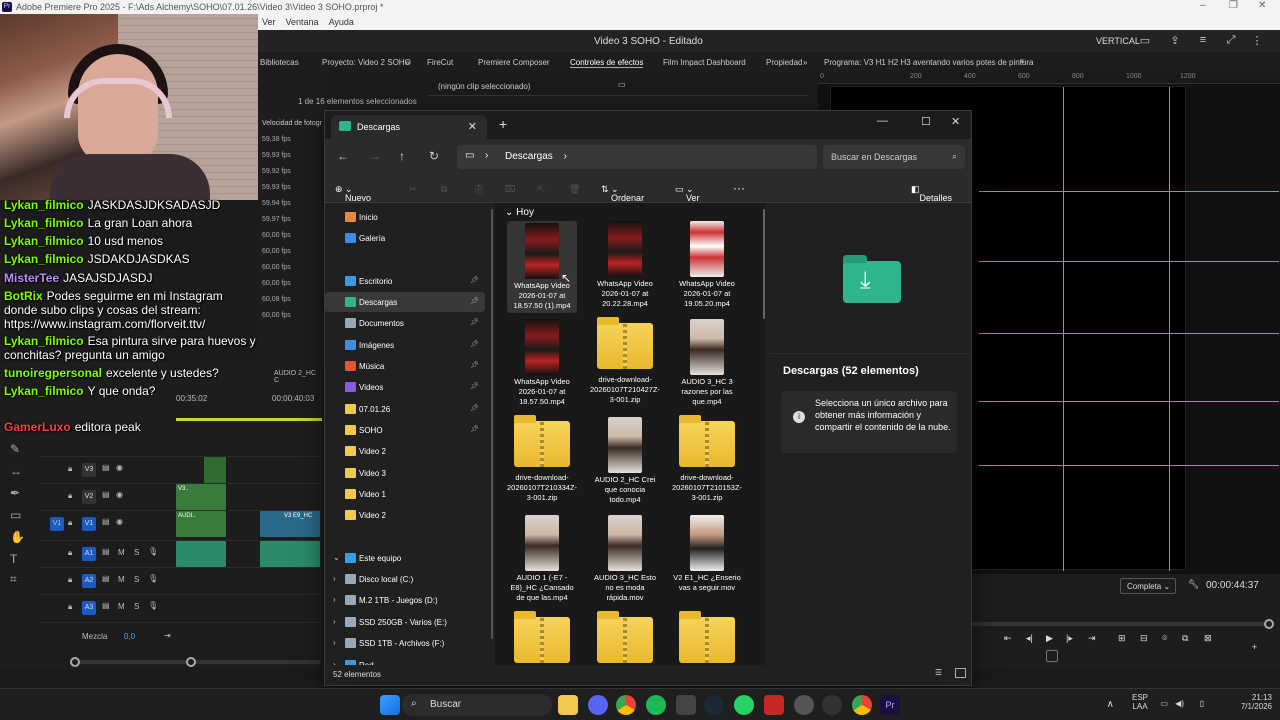 Image resolution: width=1280 pixels, height=720 pixels. What do you see at coordinates (1029, 638) in the screenshot?
I see `step-back-icon: ◂|` at bounding box center [1029, 638].